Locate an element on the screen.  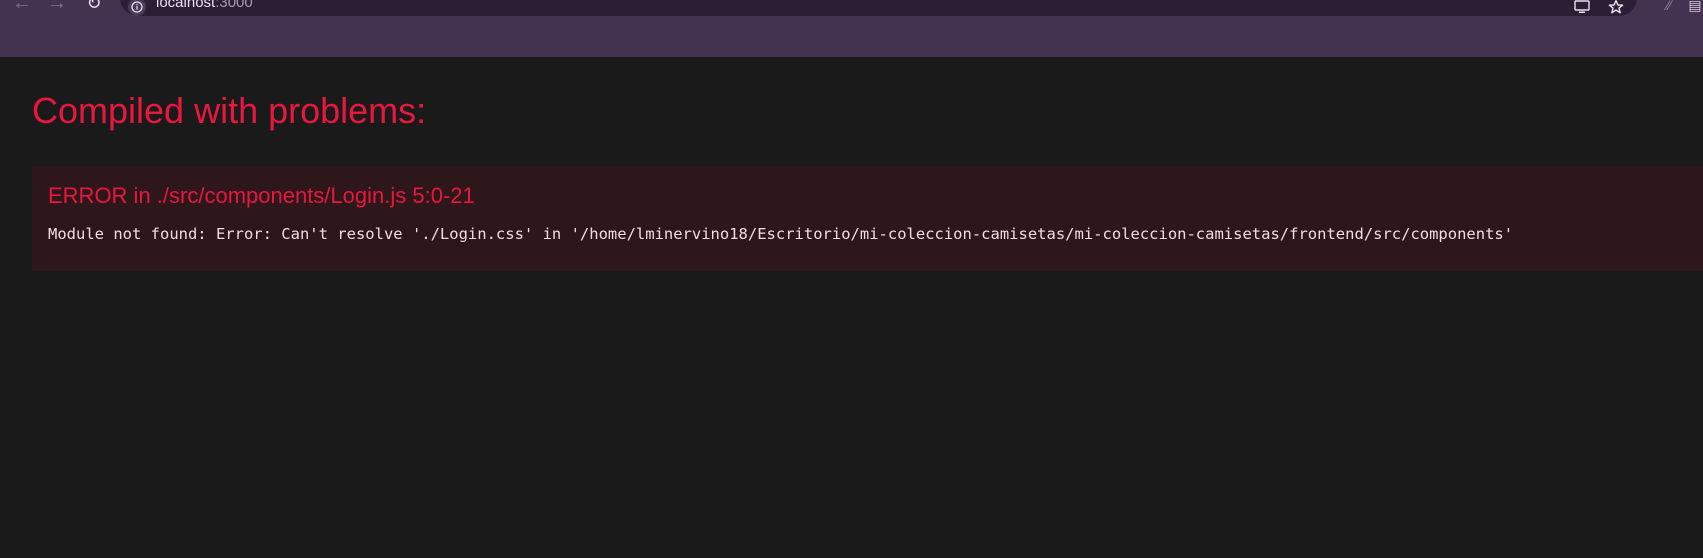
url-port: :3000 is located at coordinates (234, 5).